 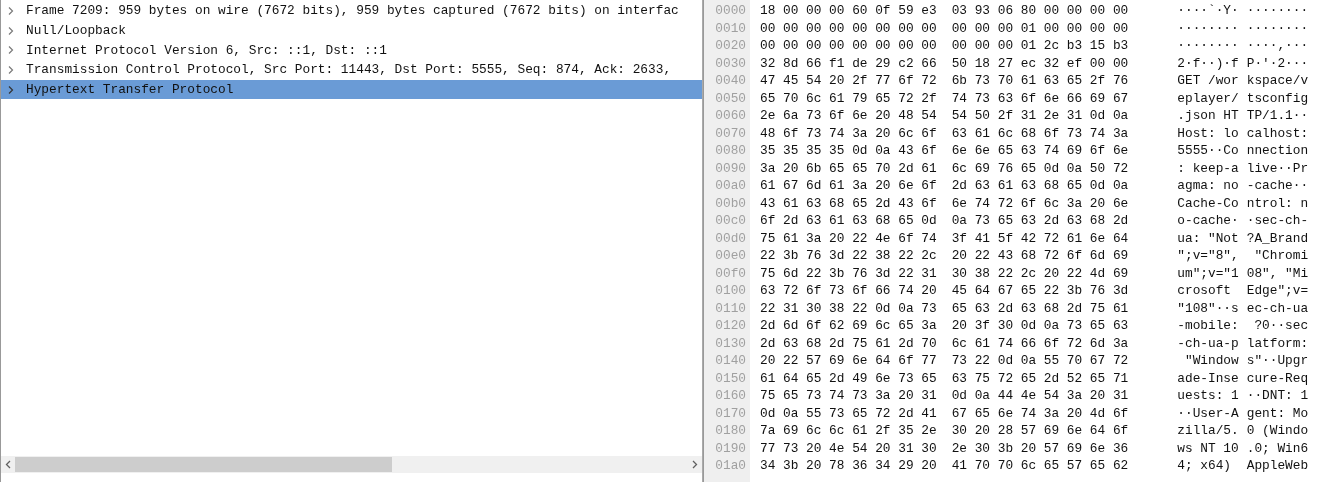 I want to click on offset-label: 0050, so click(x=730, y=98).